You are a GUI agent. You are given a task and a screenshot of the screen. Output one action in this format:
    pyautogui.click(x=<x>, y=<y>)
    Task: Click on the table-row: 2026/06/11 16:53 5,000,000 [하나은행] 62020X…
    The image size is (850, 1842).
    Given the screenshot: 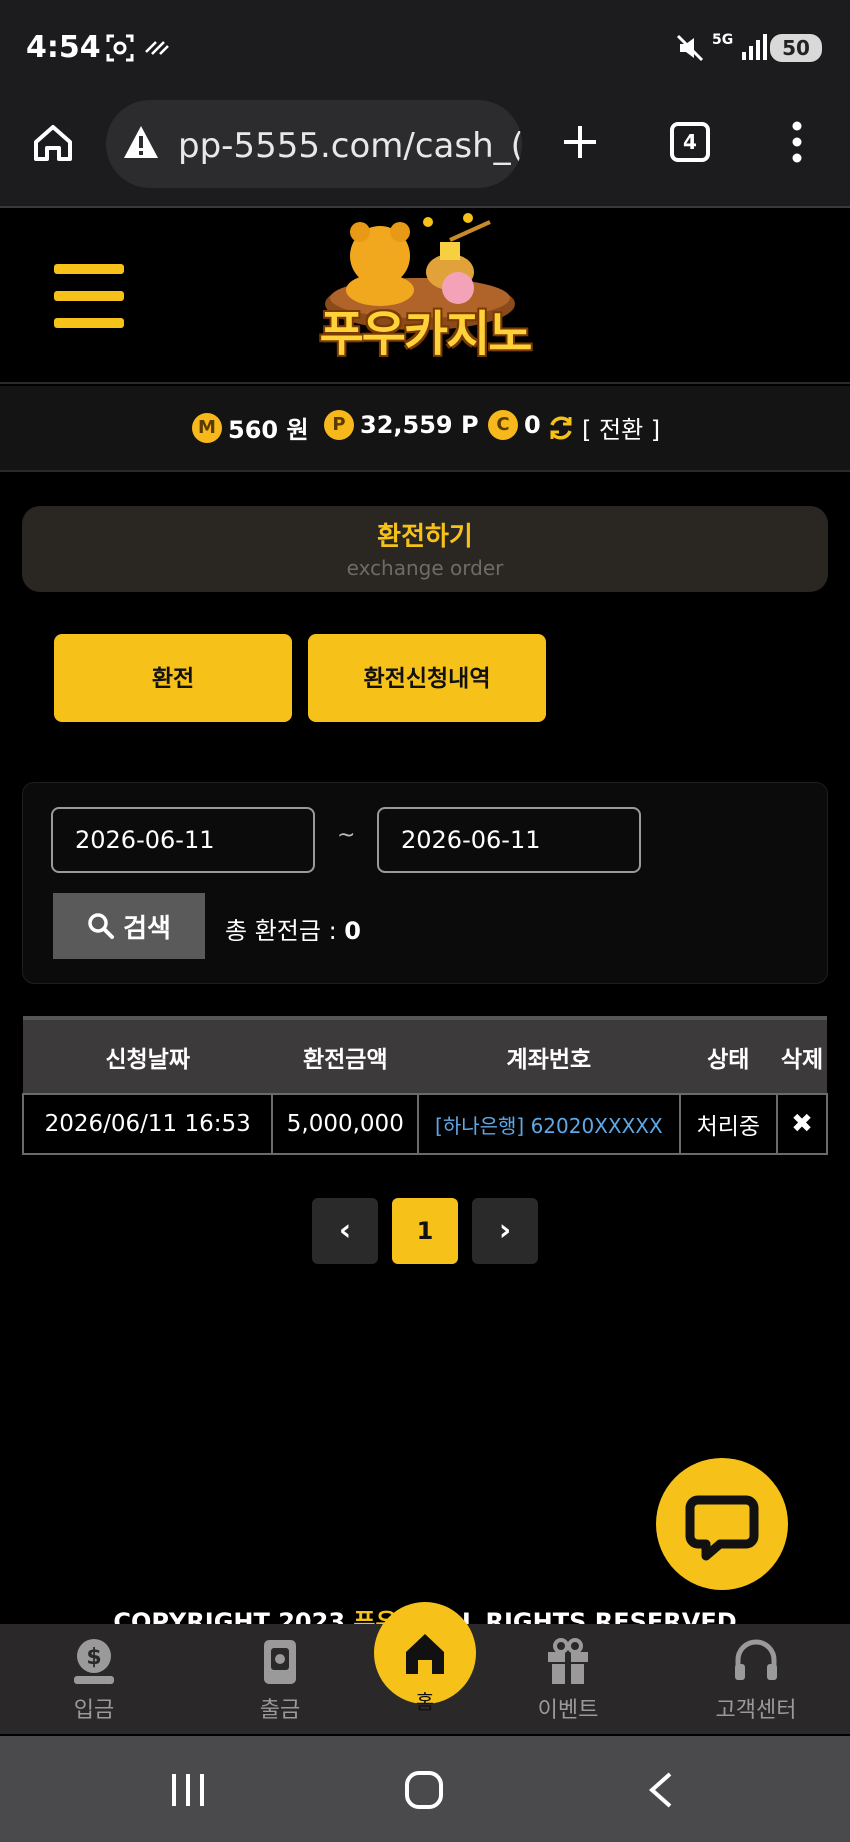 What is the action you would take?
    pyautogui.click(x=424, y=1124)
    